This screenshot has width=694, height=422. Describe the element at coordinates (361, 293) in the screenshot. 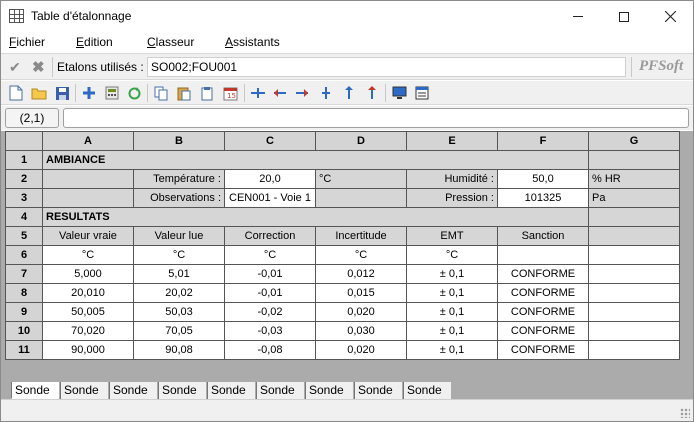

I see `incertitude-cell: 0,015` at that location.